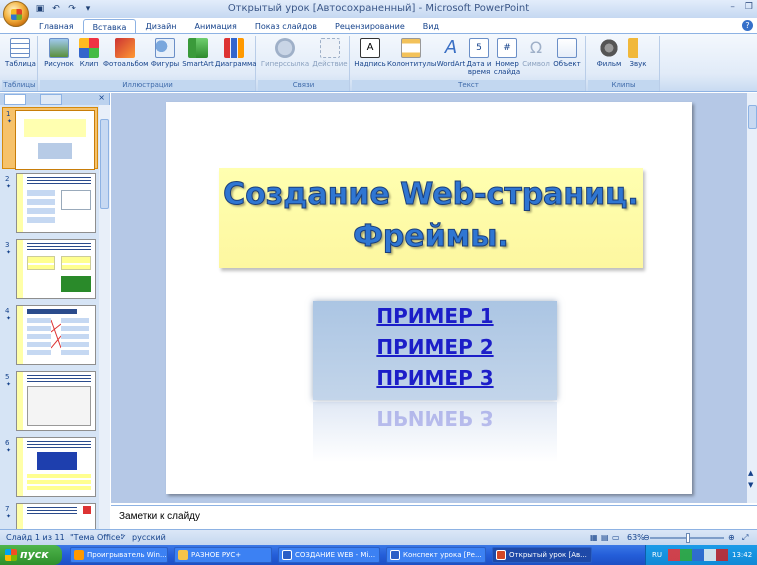  I want to click on object-icon, so click(567, 48).